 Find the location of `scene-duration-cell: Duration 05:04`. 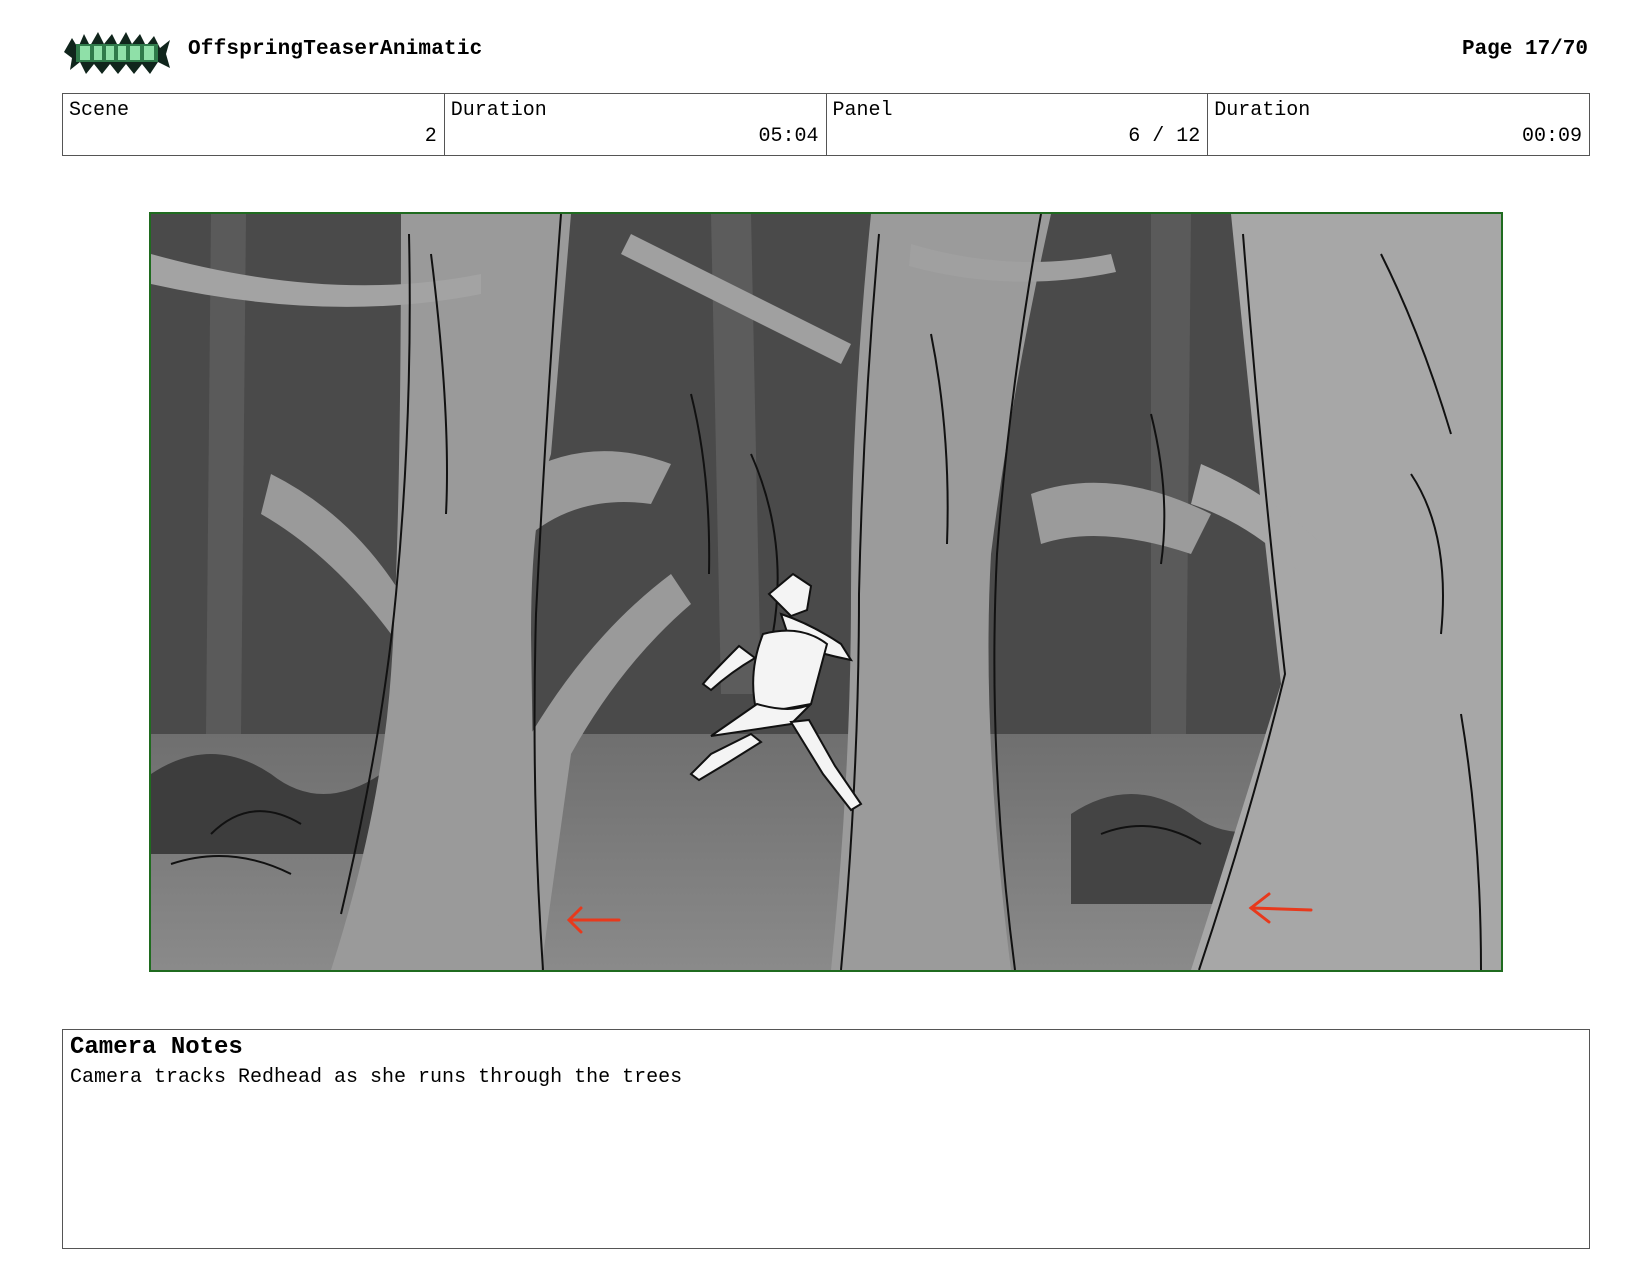

scene-duration-cell: Duration 05:04 is located at coordinates (636, 124).